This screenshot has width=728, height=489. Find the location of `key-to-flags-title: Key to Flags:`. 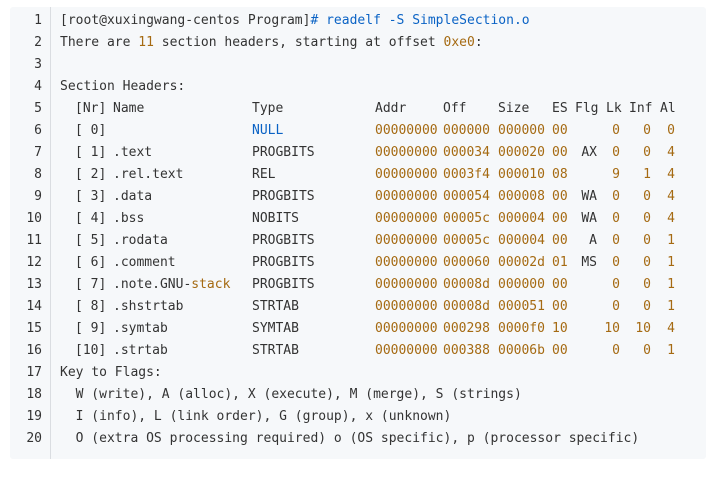

key-to-flags-title: Key to Flags: is located at coordinates (111, 372).